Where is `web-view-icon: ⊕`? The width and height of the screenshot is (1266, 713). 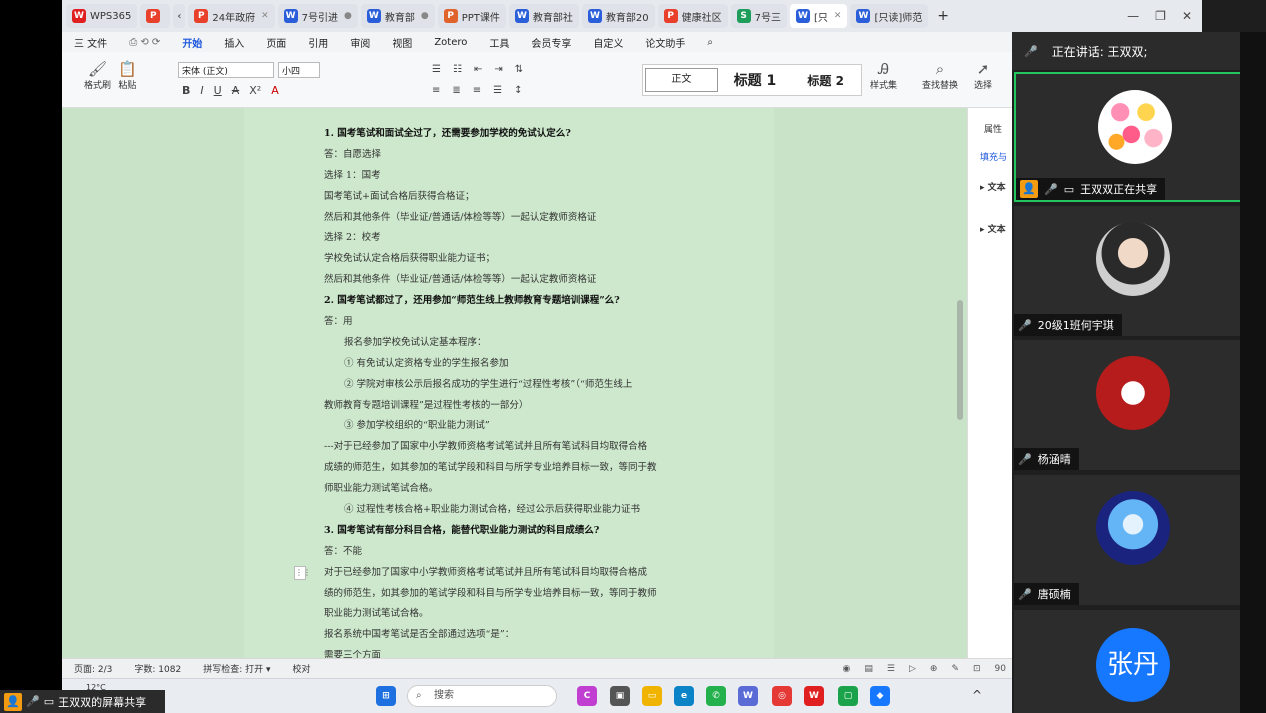
web-view-icon: ⊕ is located at coordinates (934, 669).